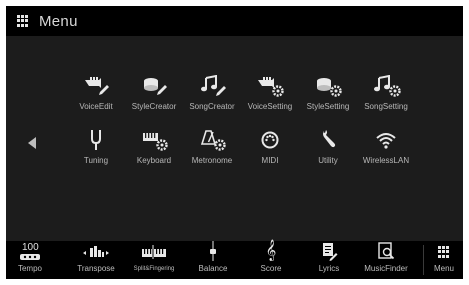  What do you see at coordinates (96, 251) in the screenshot?
I see `transpose-icon` at bounding box center [96, 251].